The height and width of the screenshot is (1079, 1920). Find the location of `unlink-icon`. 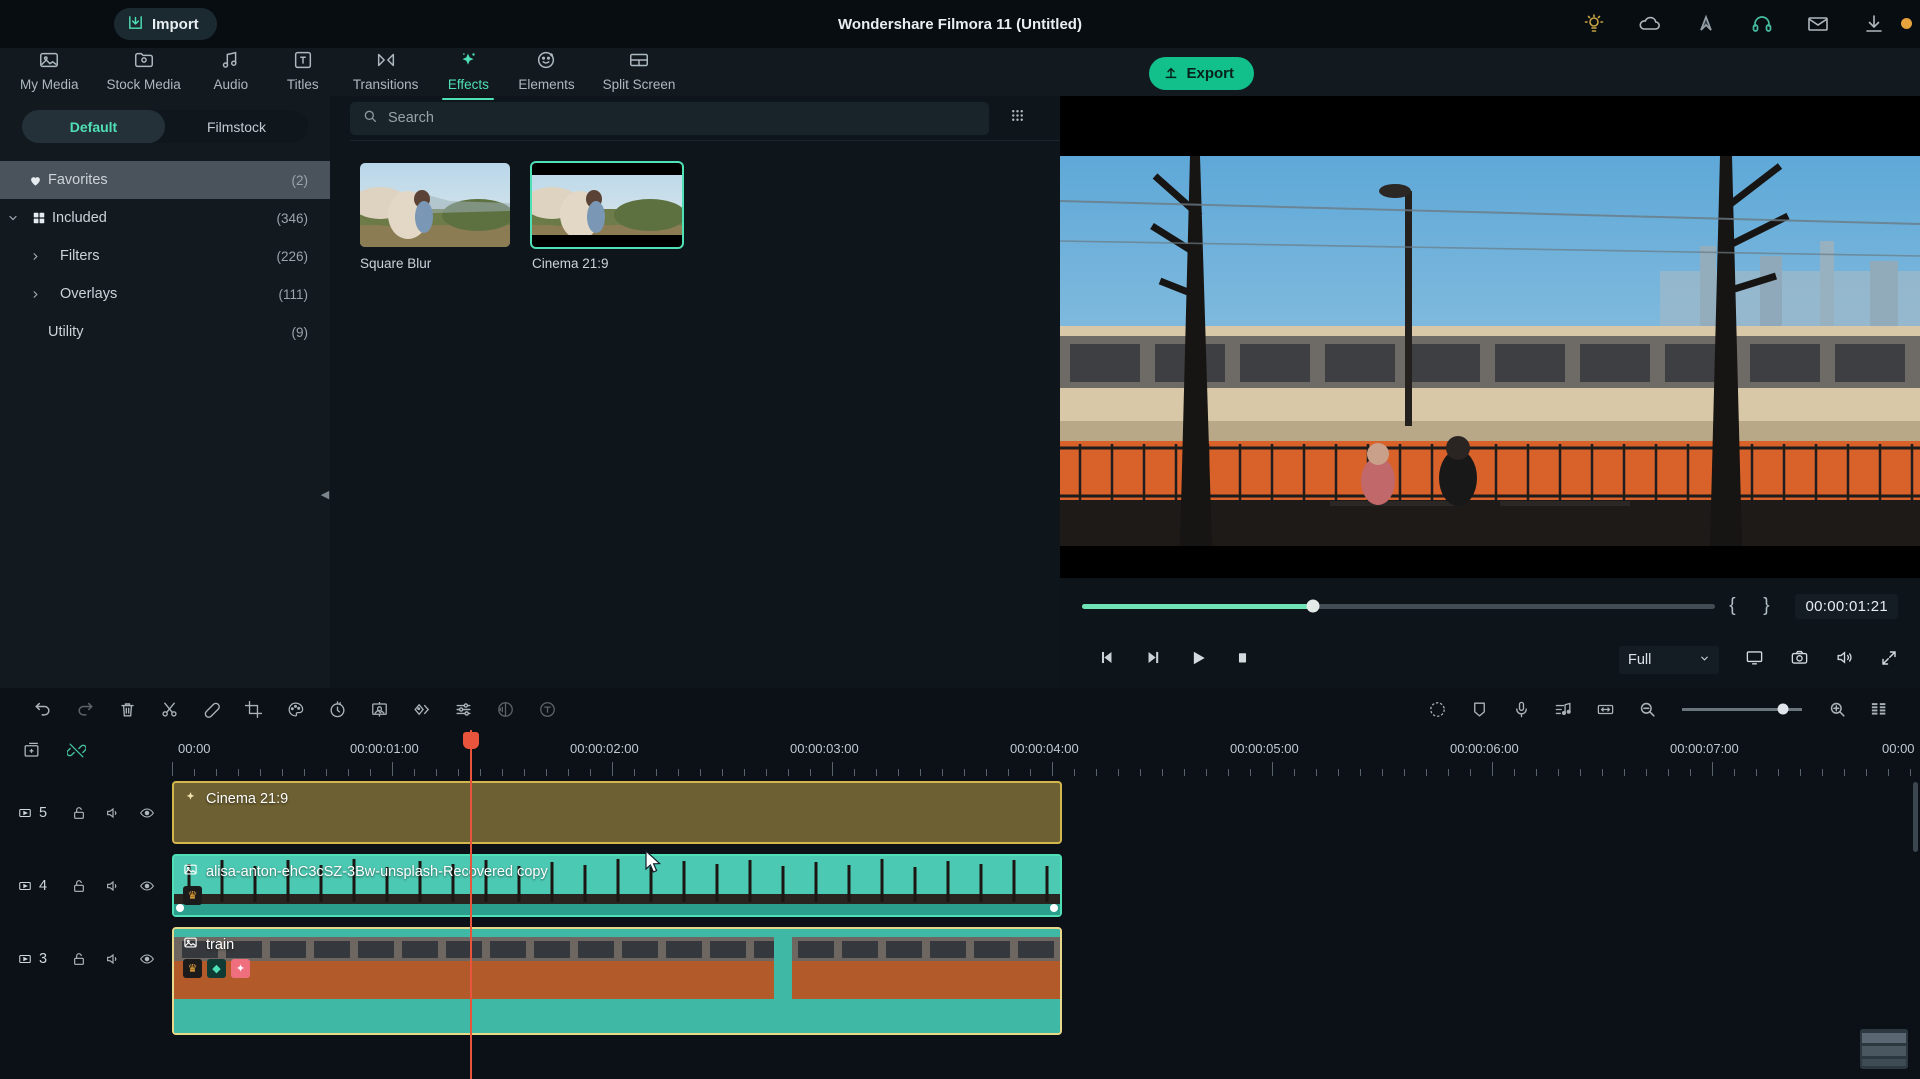

unlink-icon is located at coordinates (76, 753).